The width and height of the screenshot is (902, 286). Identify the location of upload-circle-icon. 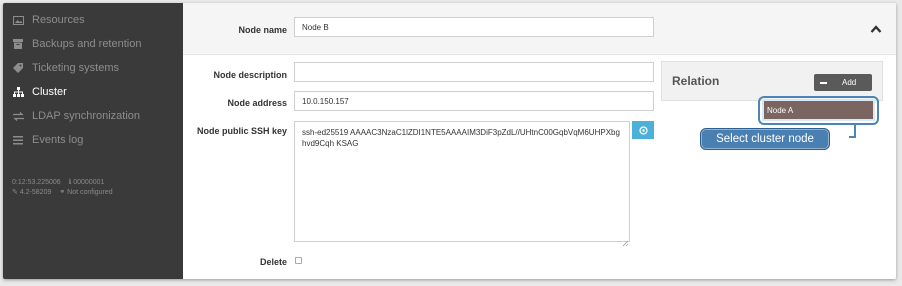
(643, 130).